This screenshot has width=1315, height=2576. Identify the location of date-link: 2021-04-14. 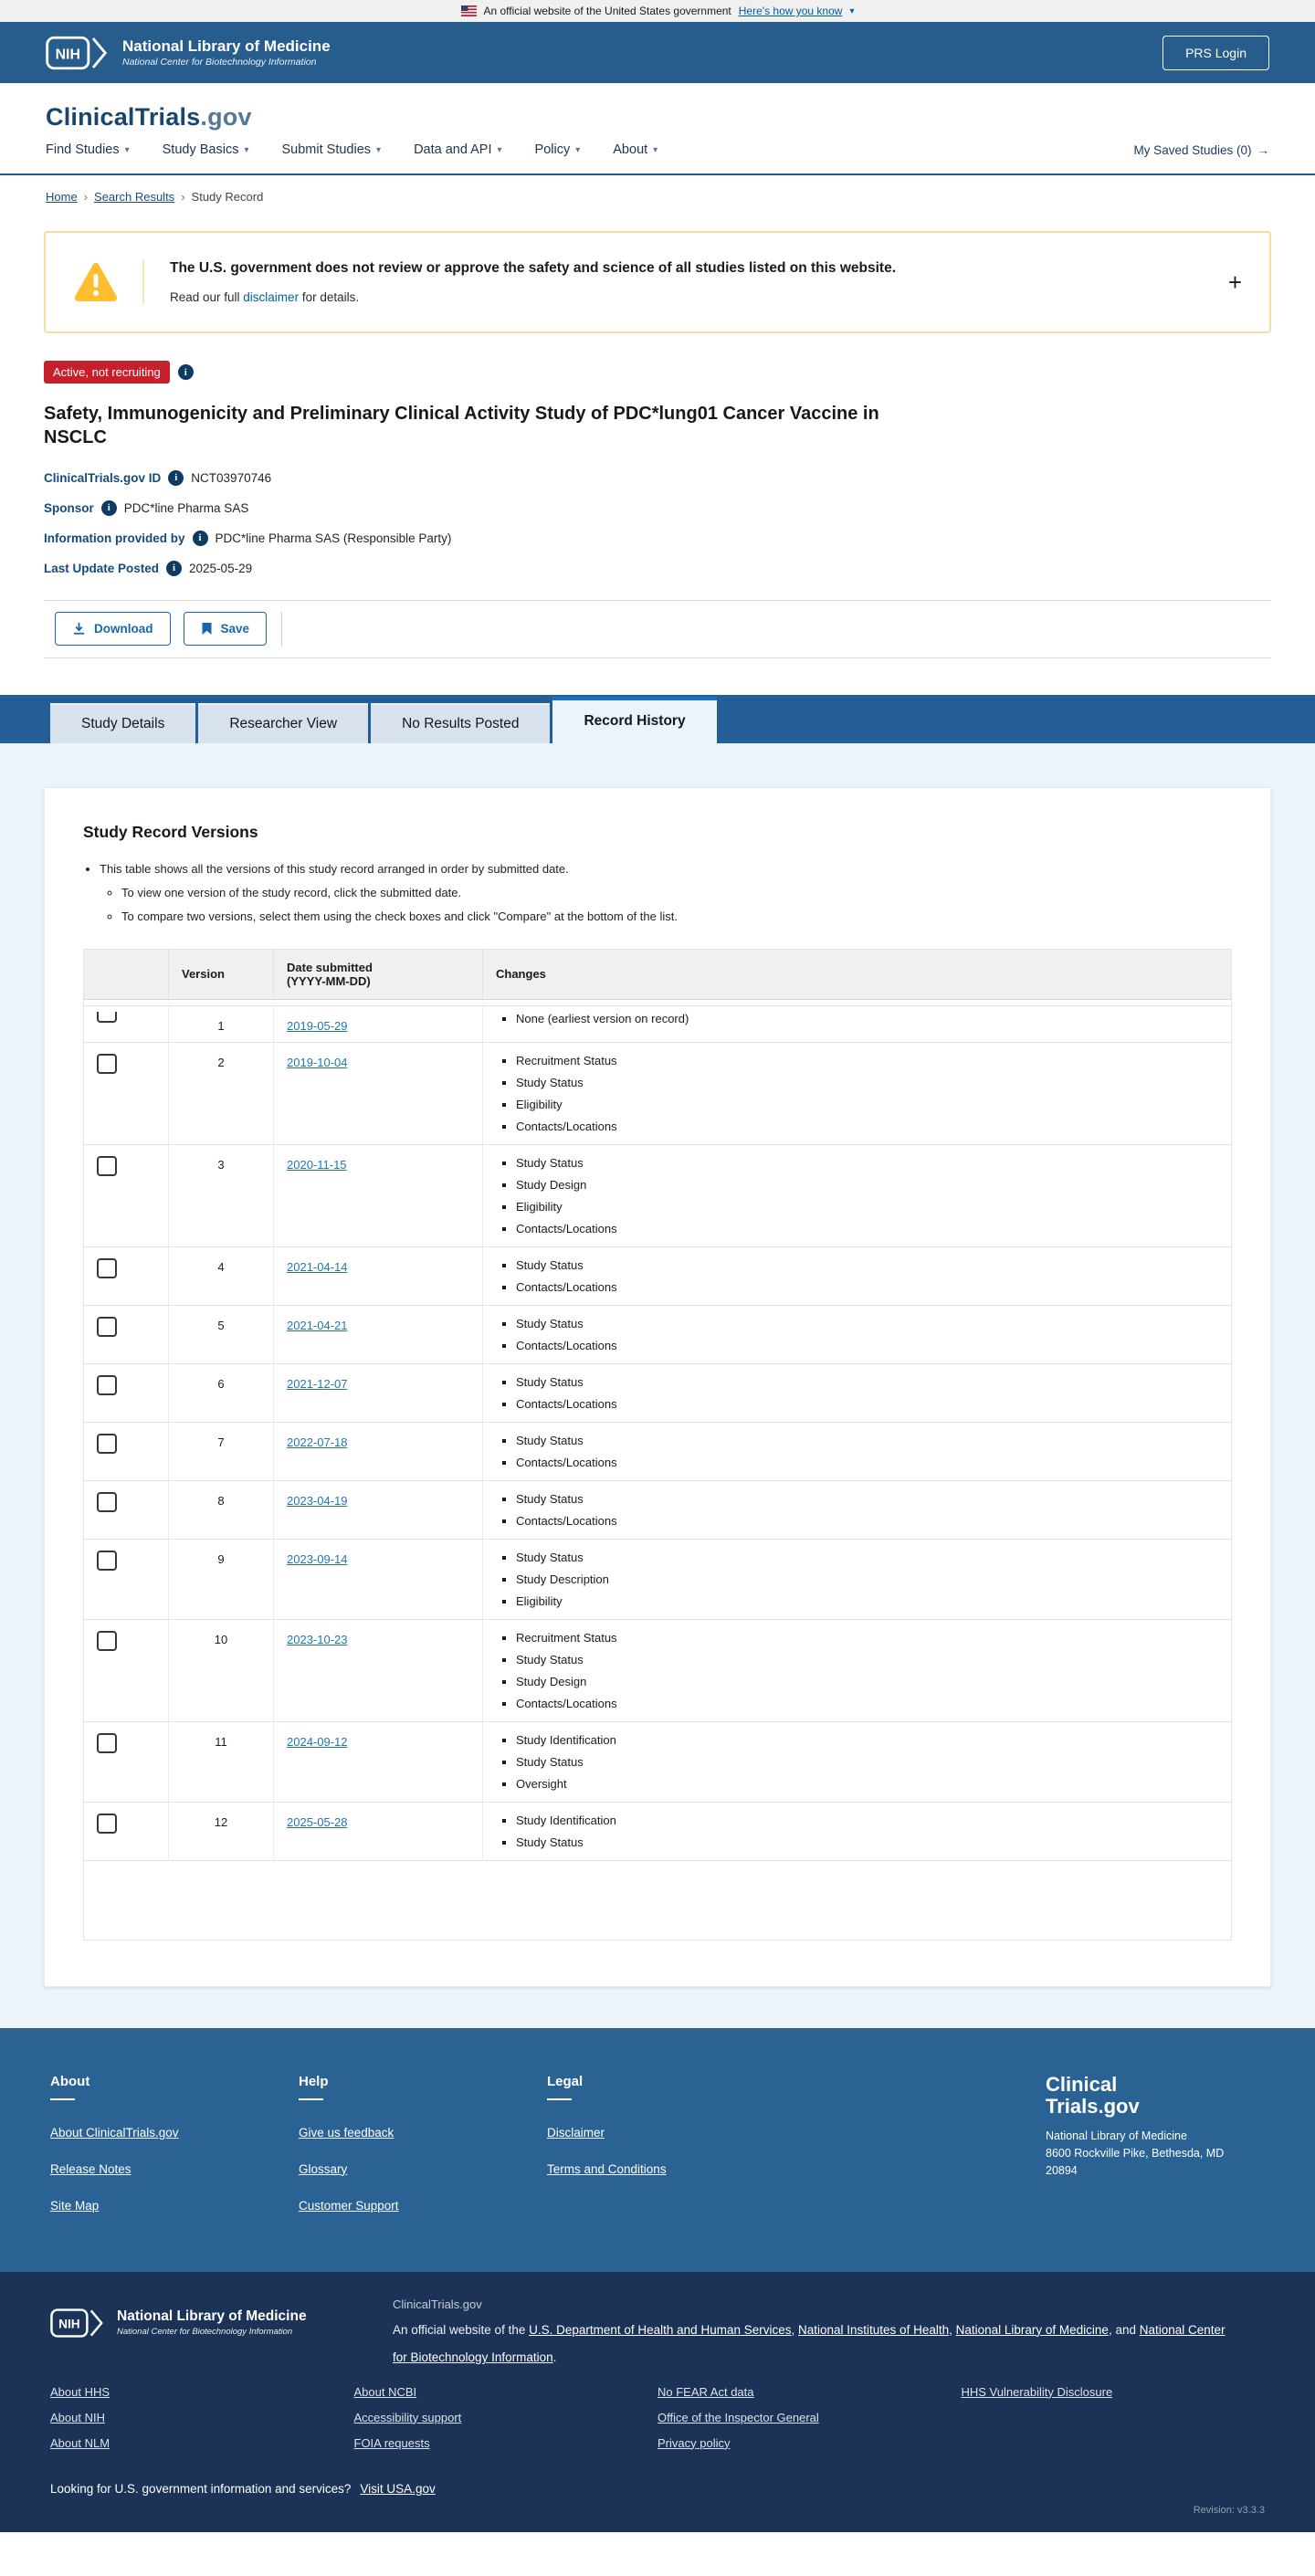
(317, 1267).